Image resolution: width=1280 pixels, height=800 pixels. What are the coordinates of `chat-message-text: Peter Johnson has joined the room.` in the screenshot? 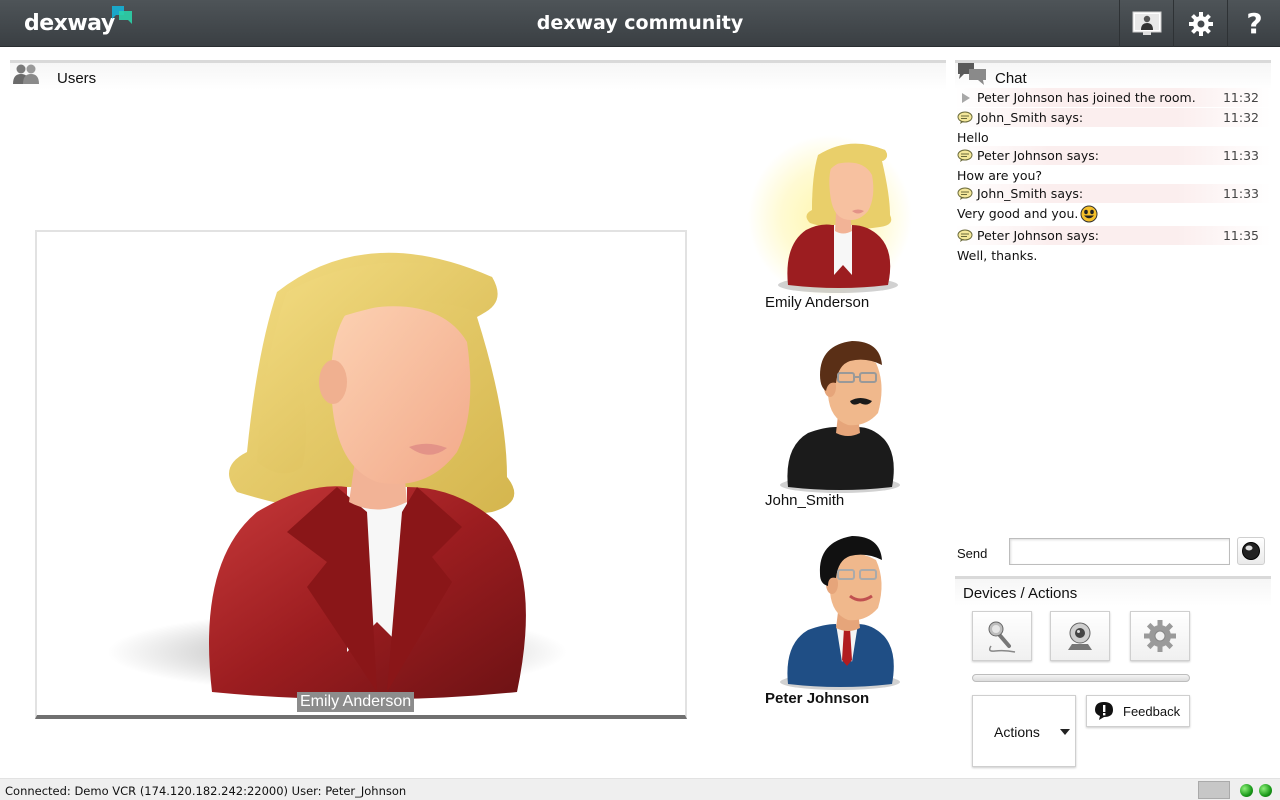 It's located at (1086, 97).